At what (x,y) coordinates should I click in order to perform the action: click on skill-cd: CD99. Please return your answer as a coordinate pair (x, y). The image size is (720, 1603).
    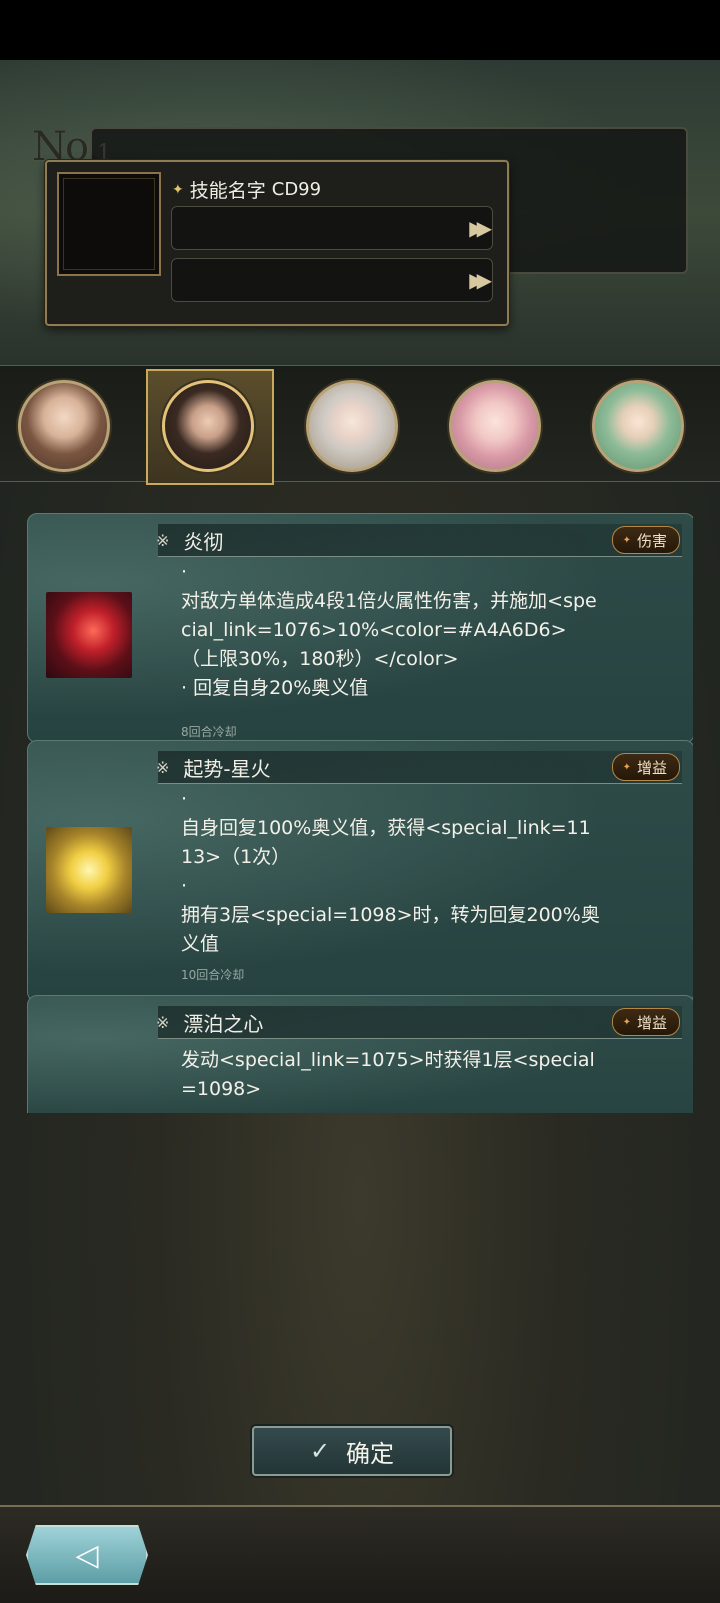
    Looking at the image, I should click on (296, 189).